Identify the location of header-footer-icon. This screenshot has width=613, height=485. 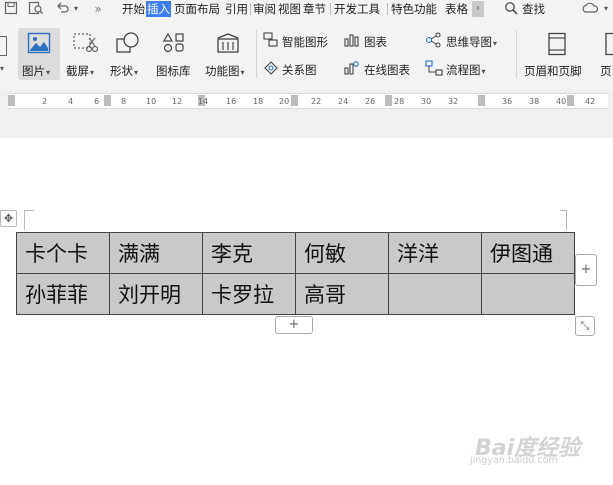
(557, 46).